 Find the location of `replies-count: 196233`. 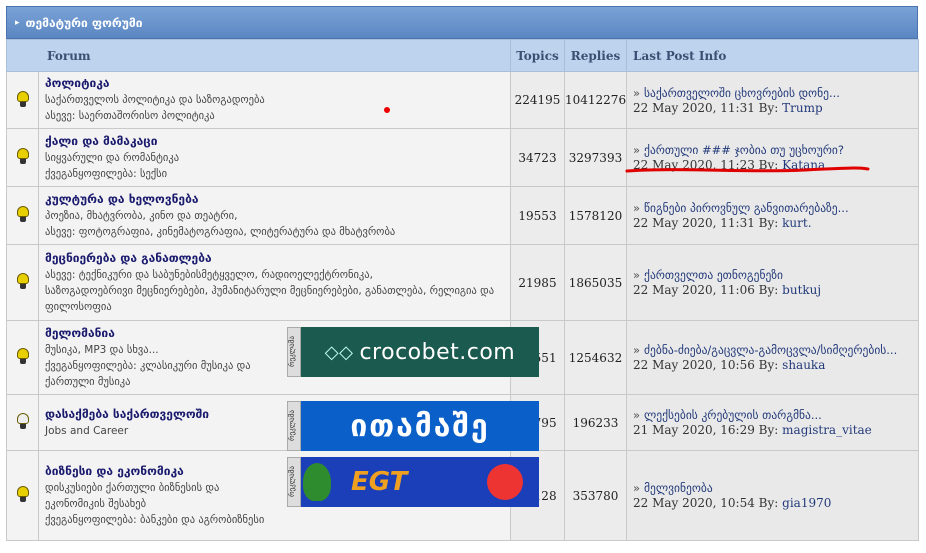

replies-count: 196233 is located at coordinates (595, 422).